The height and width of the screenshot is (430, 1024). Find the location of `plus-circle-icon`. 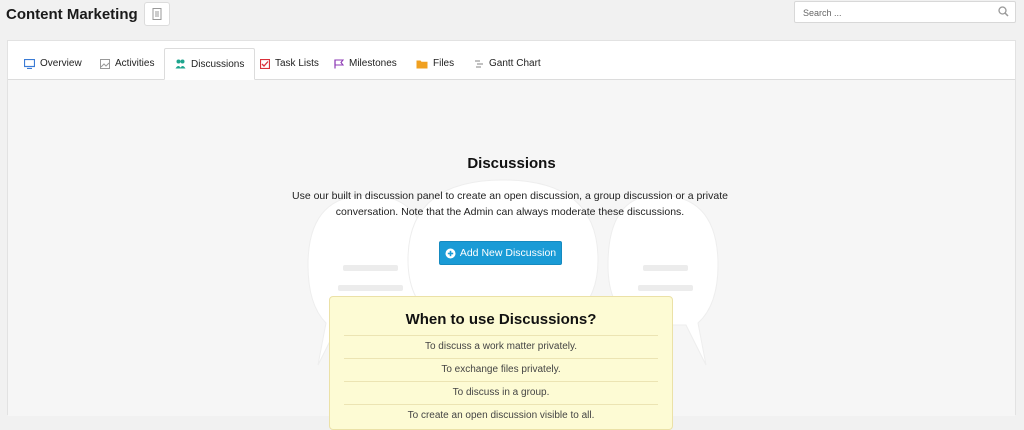

plus-circle-icon is located at coordinates (450, 253).